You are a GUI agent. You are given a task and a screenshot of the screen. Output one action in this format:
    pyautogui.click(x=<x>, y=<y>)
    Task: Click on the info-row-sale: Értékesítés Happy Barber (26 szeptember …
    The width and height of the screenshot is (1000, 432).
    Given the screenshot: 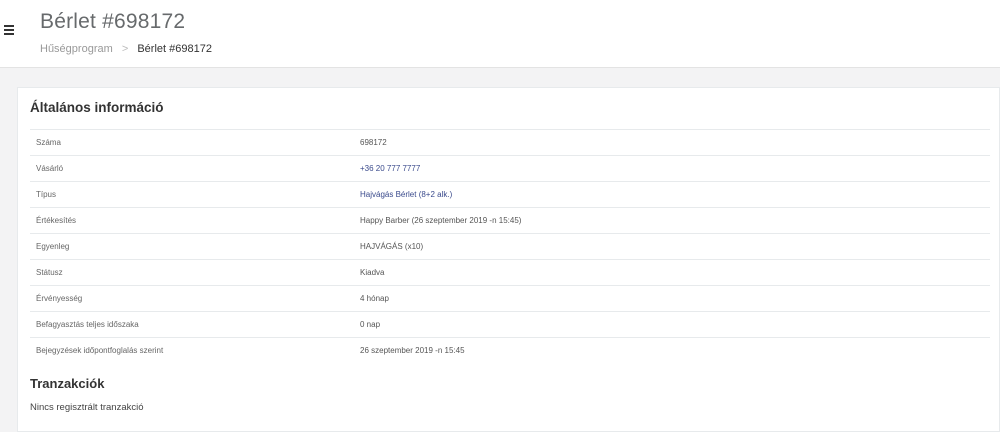 What is the action you would take?
    pyautogui.click(x=510, y=220)
    